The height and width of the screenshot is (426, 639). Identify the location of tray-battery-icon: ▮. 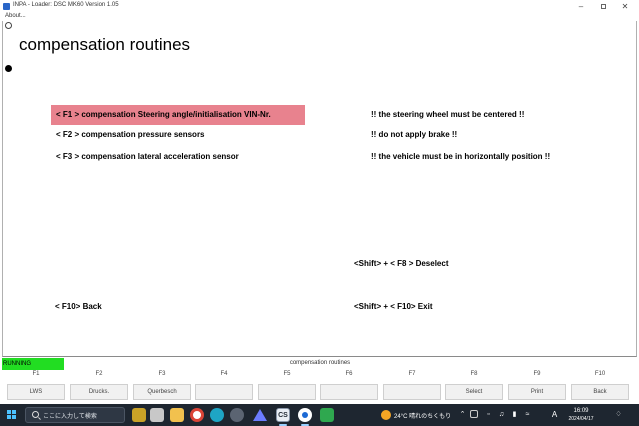
(514, 414).